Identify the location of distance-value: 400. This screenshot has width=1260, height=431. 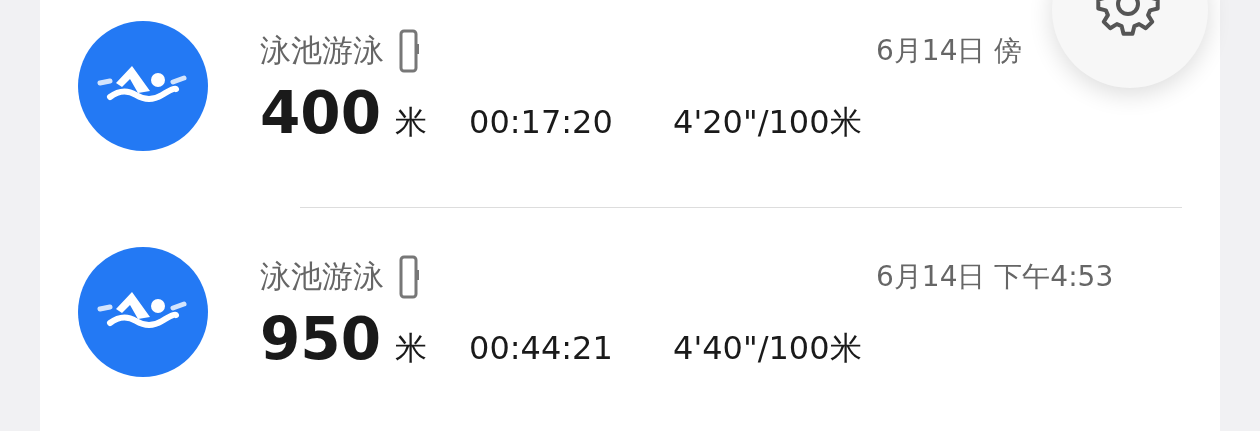
(321, 113).